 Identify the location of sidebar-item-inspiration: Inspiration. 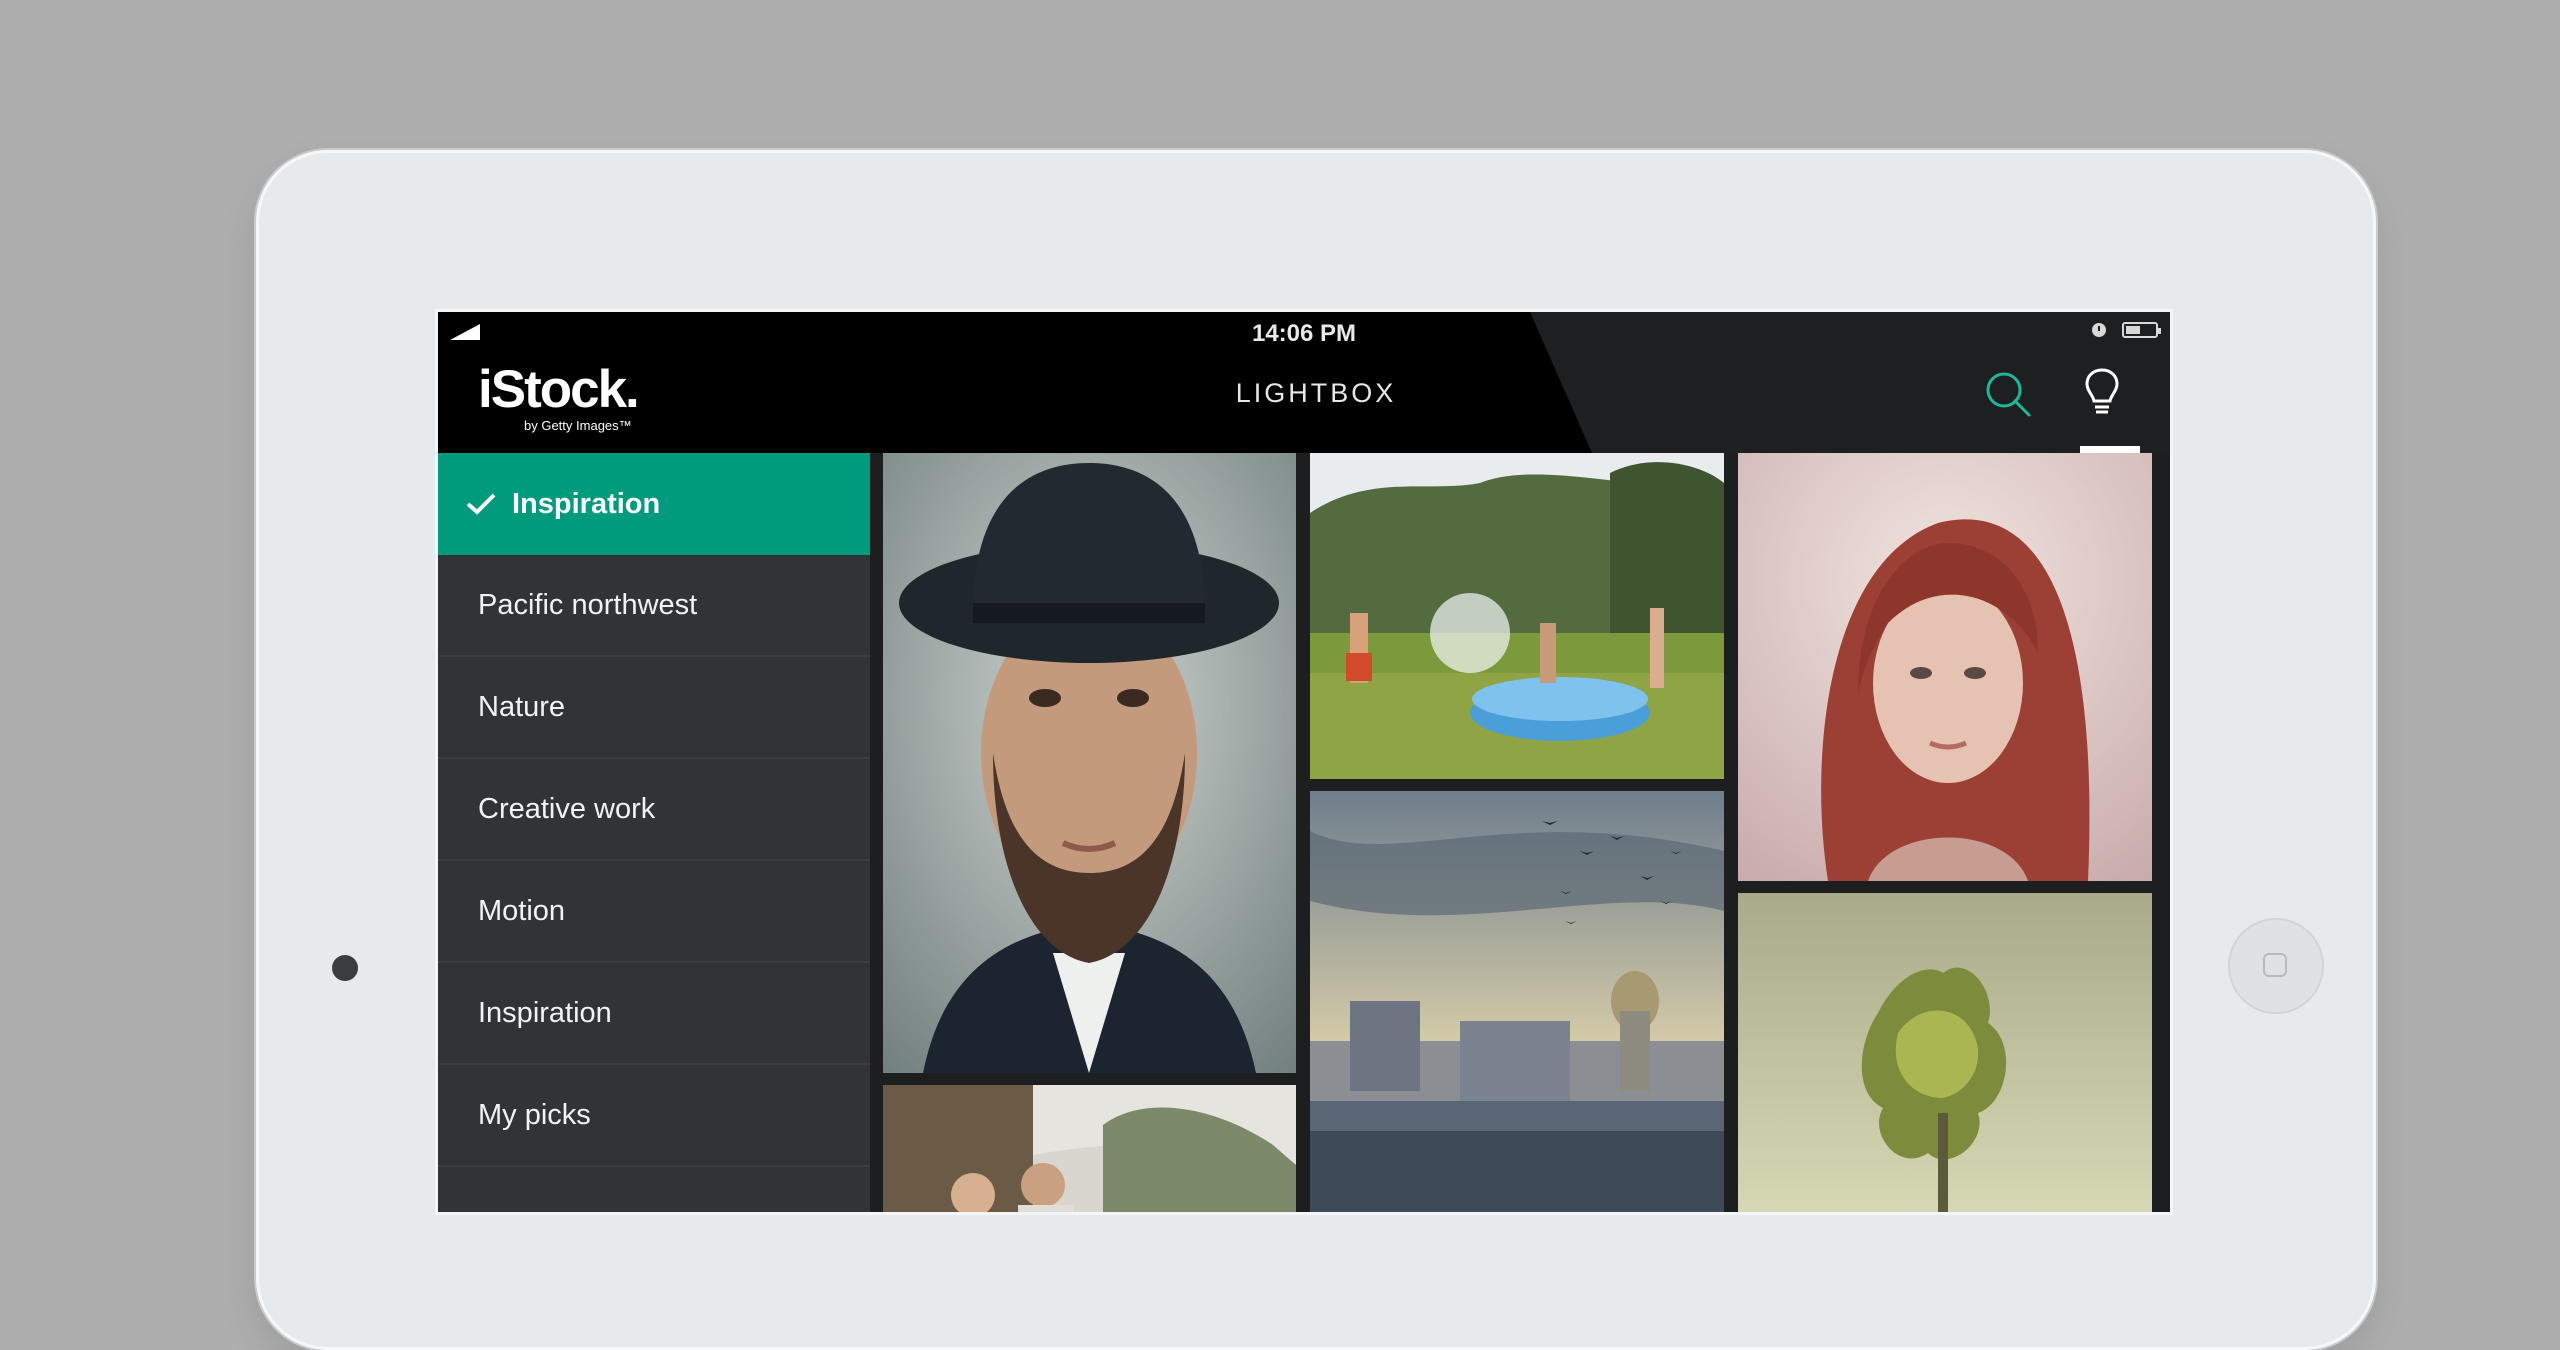
(654, 504).